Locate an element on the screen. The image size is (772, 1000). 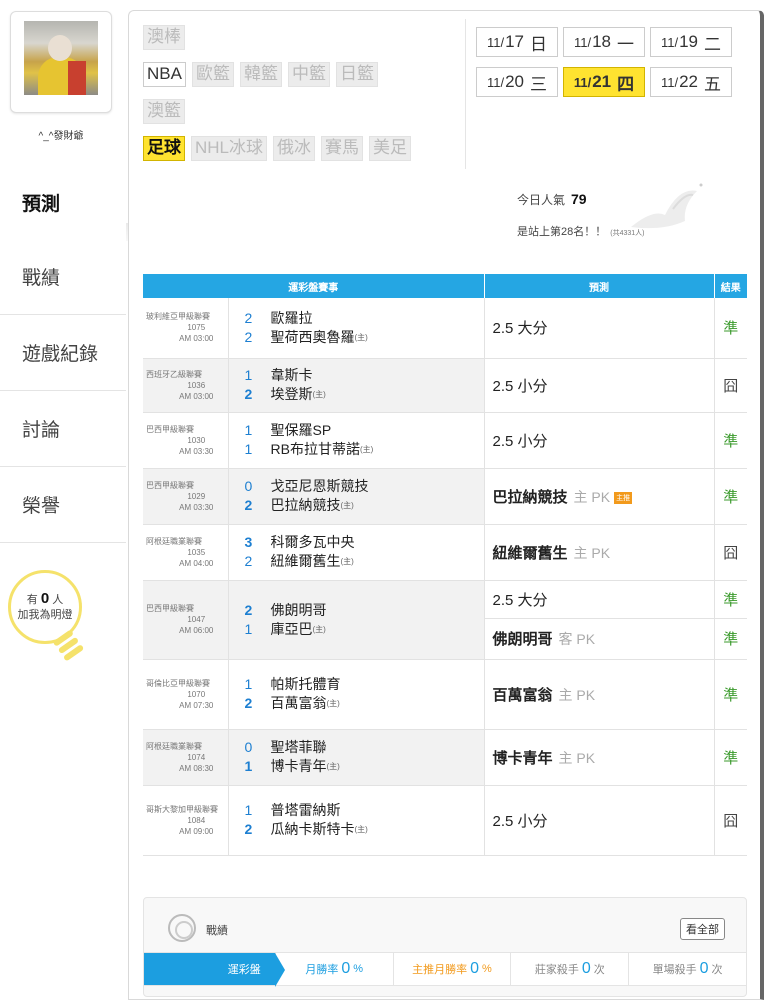
team-name: 普塔雷納斯 is located at coordinates (306, 810).